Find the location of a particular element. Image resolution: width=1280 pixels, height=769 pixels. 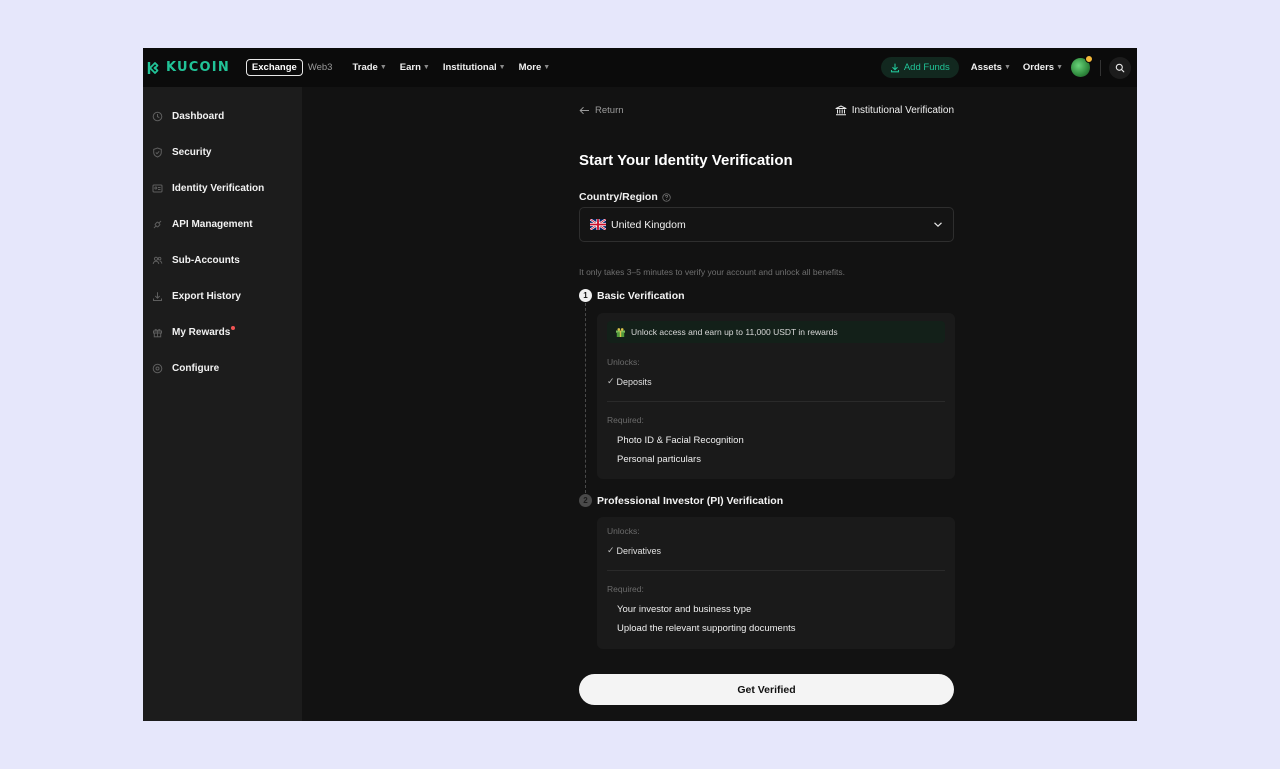

uk-flag-icon is located at coordinates (598, 224).